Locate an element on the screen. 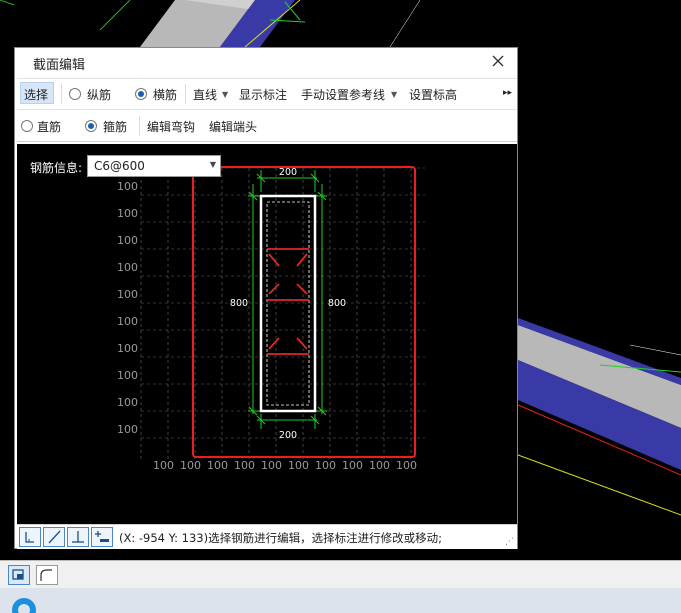 The width and height of the screenshot is (681, 613). straight-radio is located at coordinates (27, 126).